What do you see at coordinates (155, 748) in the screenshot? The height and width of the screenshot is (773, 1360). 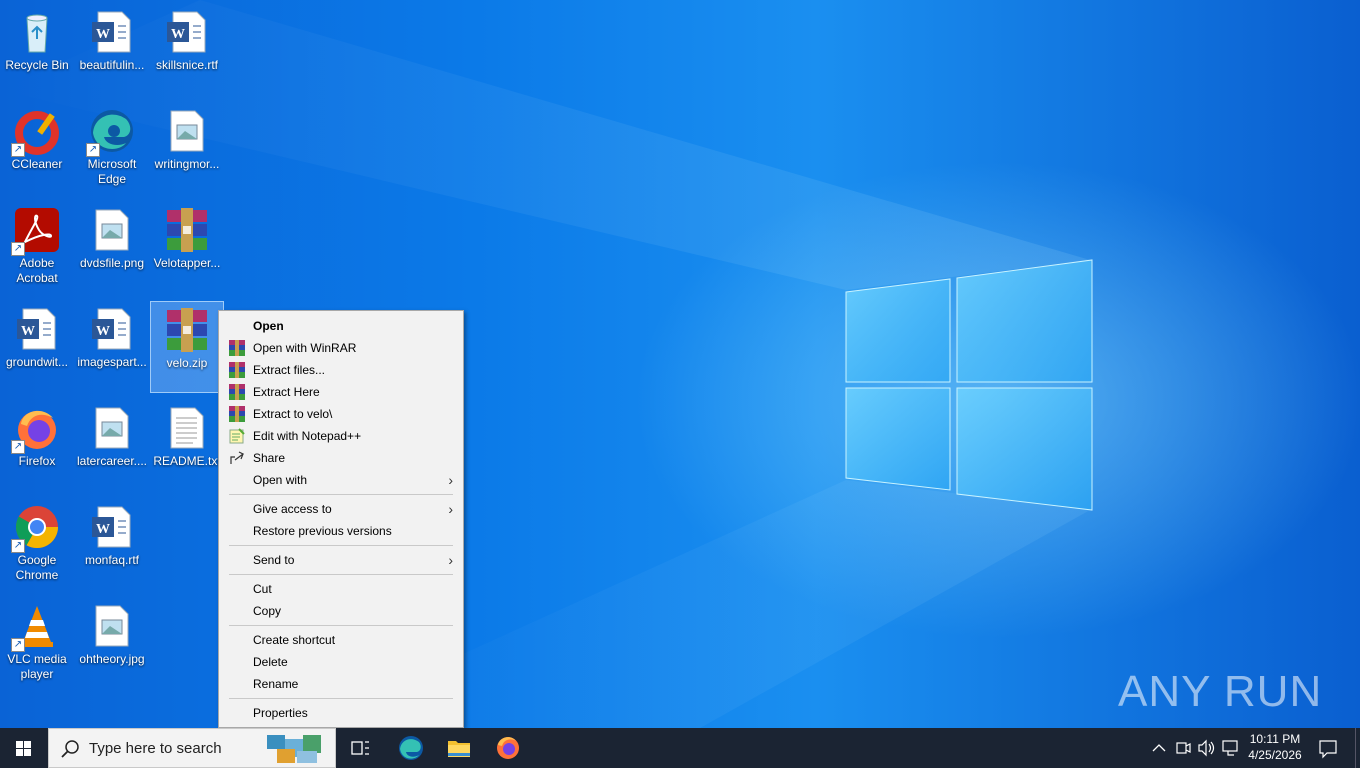 I see `search-placeholder: Type here to search` at bounding box center [155, 748].